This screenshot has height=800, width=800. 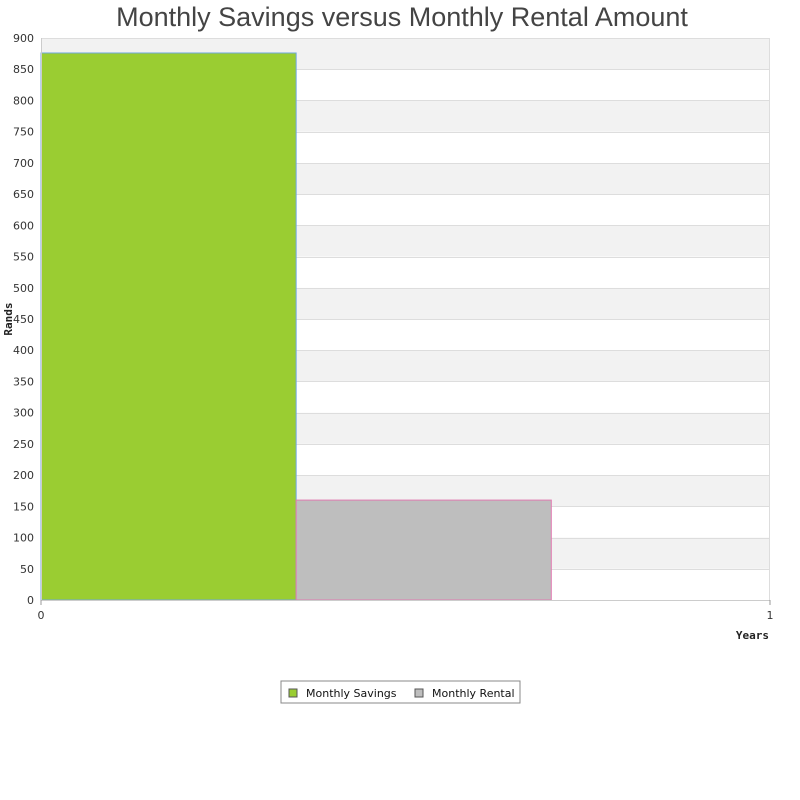 What do you see at coordinates (406, 611) in the screenshot?
I see `x-axis-ticks: 01` at bounding box center [406, 611].